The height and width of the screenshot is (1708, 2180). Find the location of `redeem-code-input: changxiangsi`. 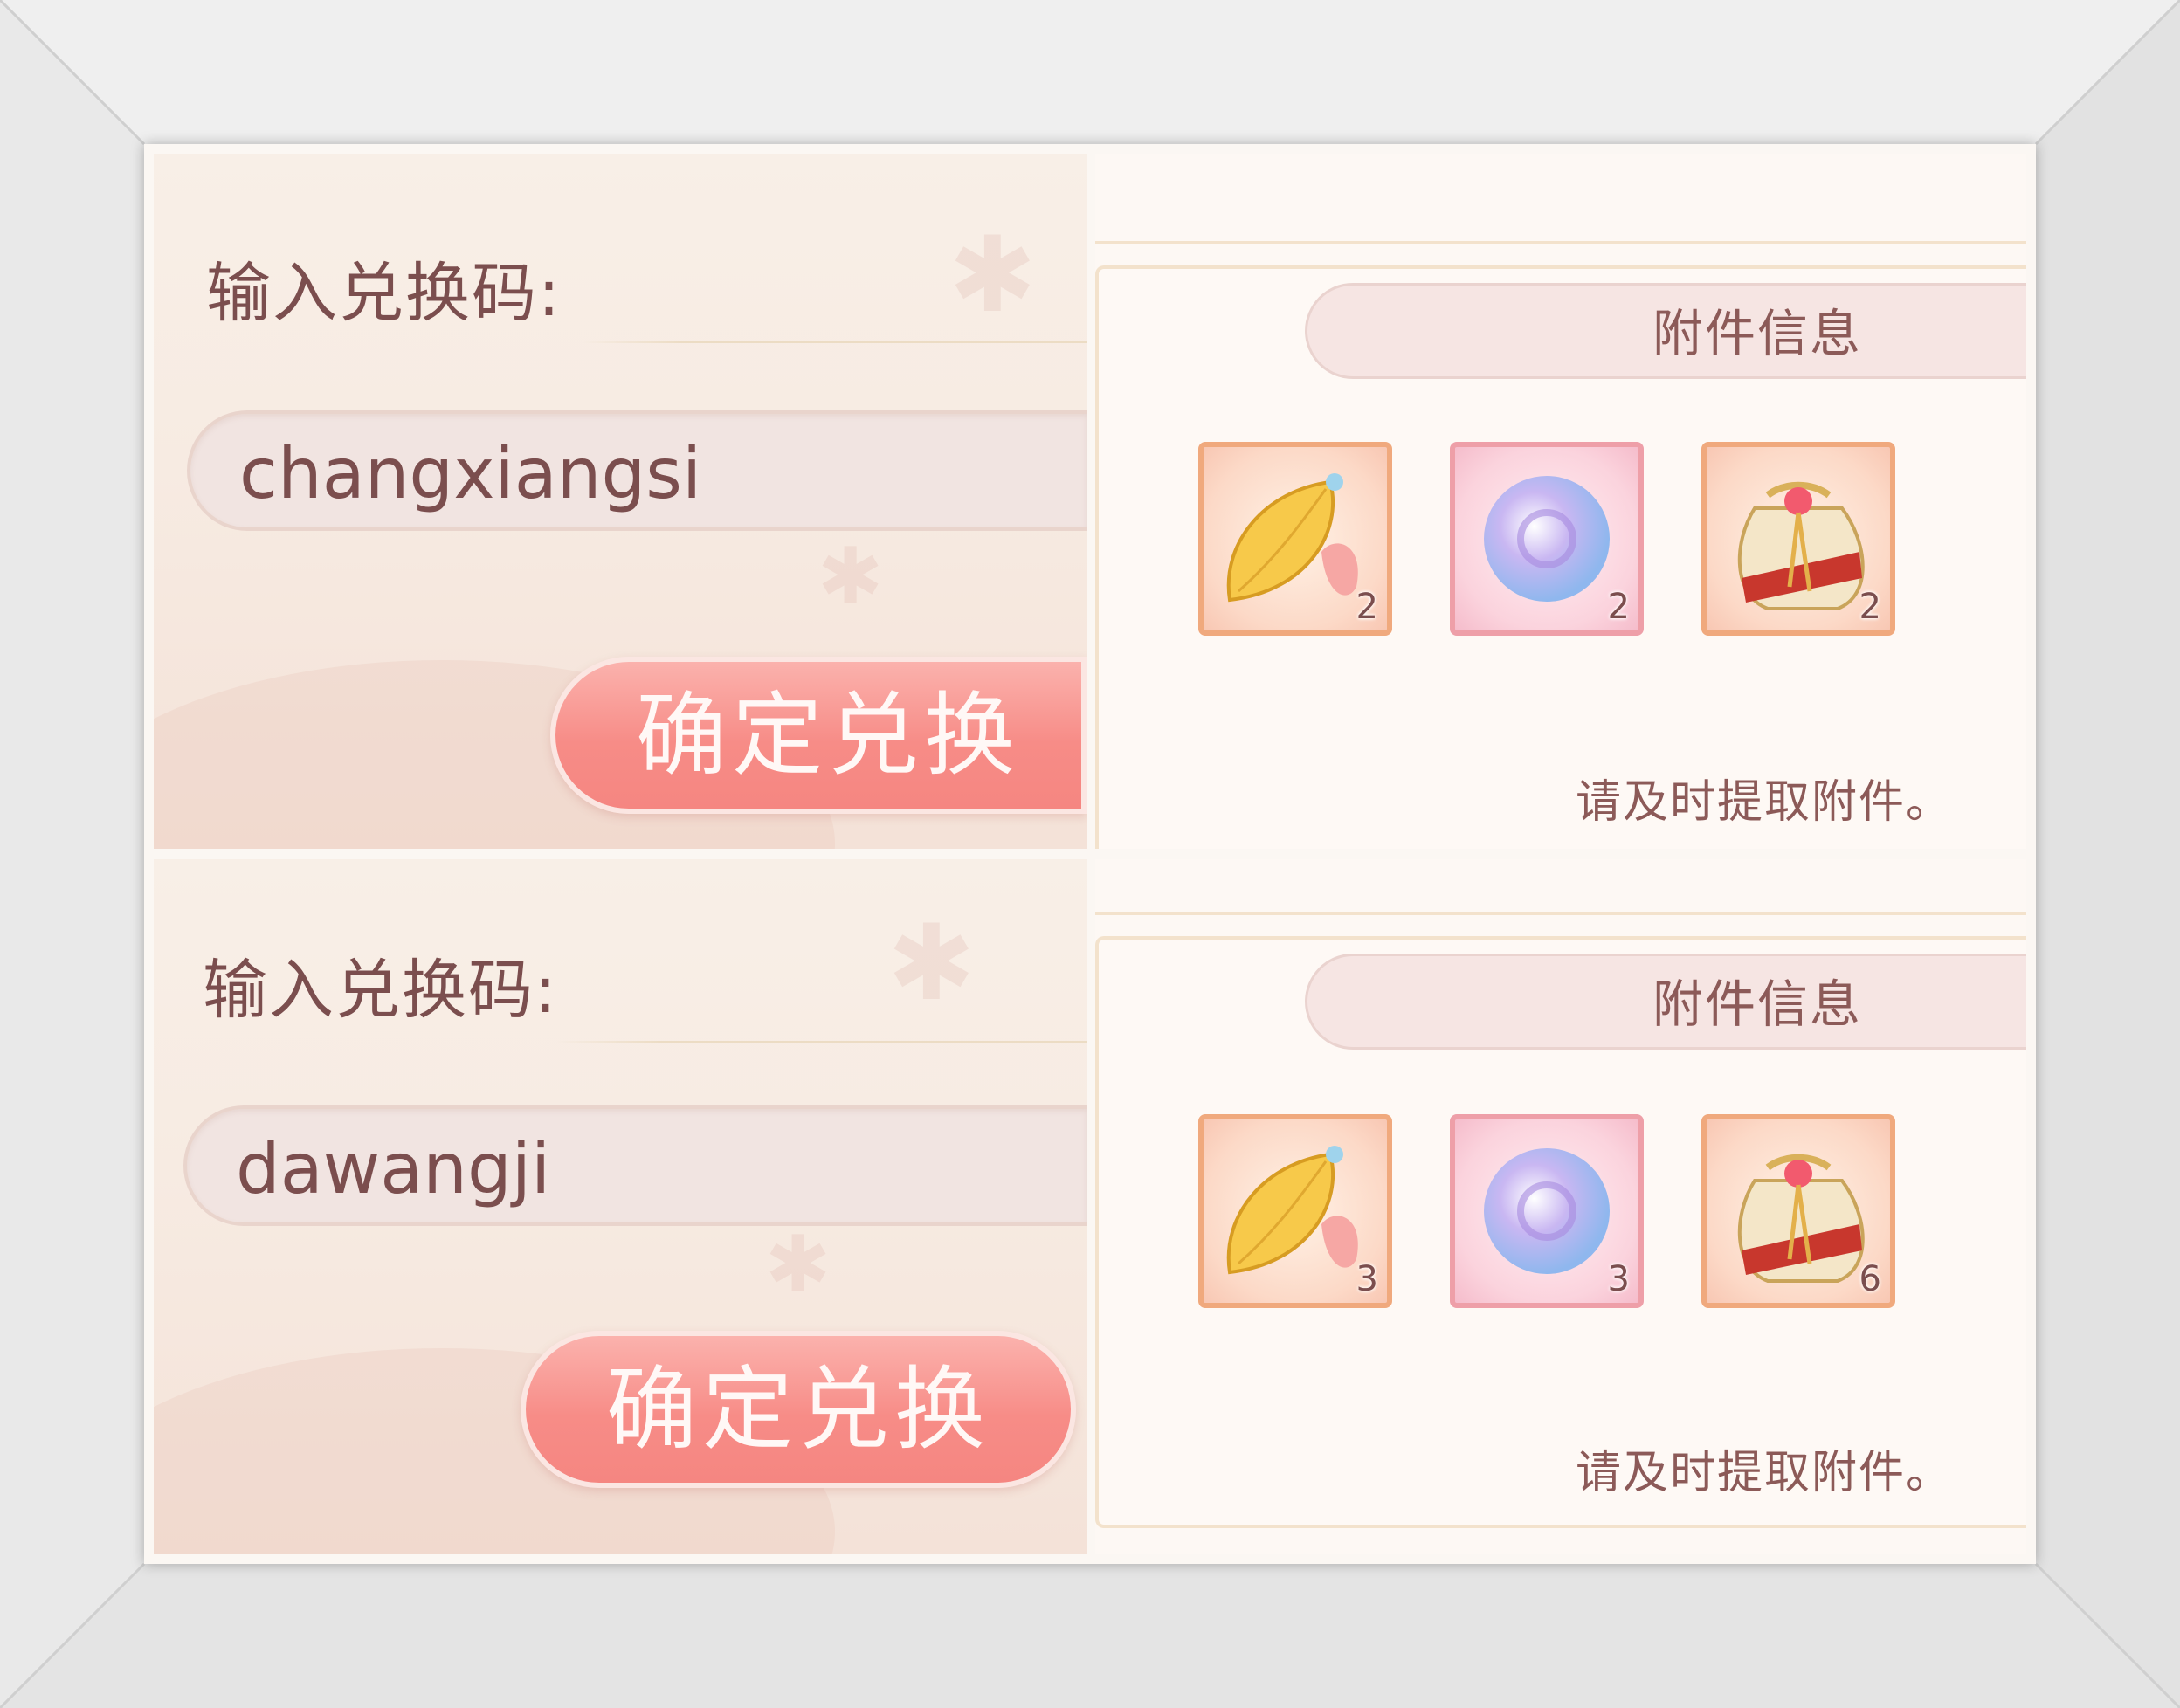

redeem-code-input: changxiangsi is located at coordinates (637, 470).